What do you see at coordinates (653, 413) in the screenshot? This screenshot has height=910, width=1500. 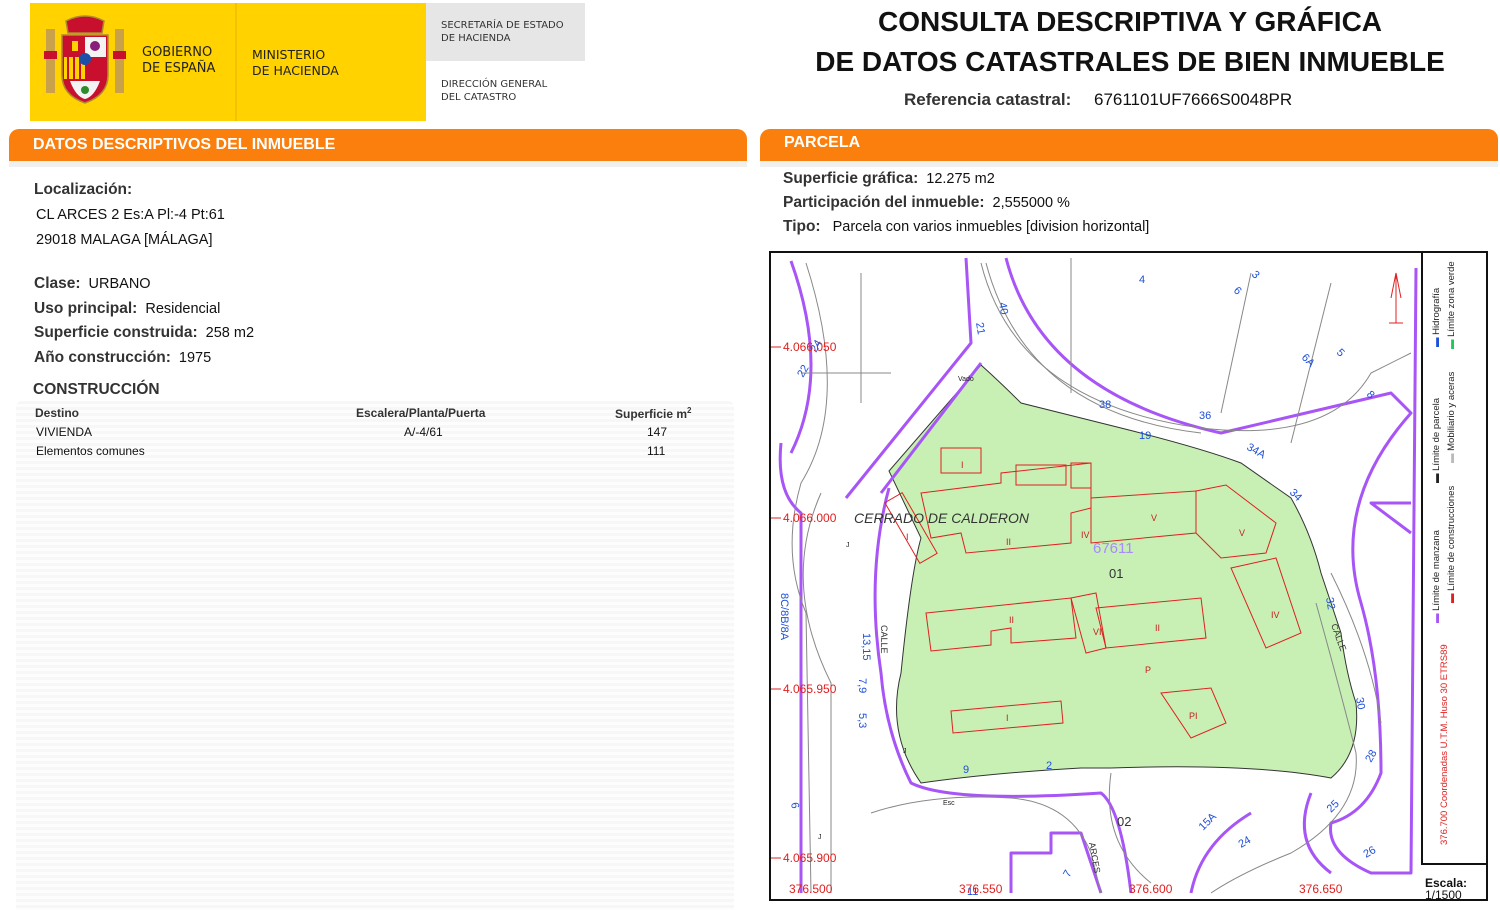 I see `col-superficie: Superficie m2` at bounding box center [653, 413].